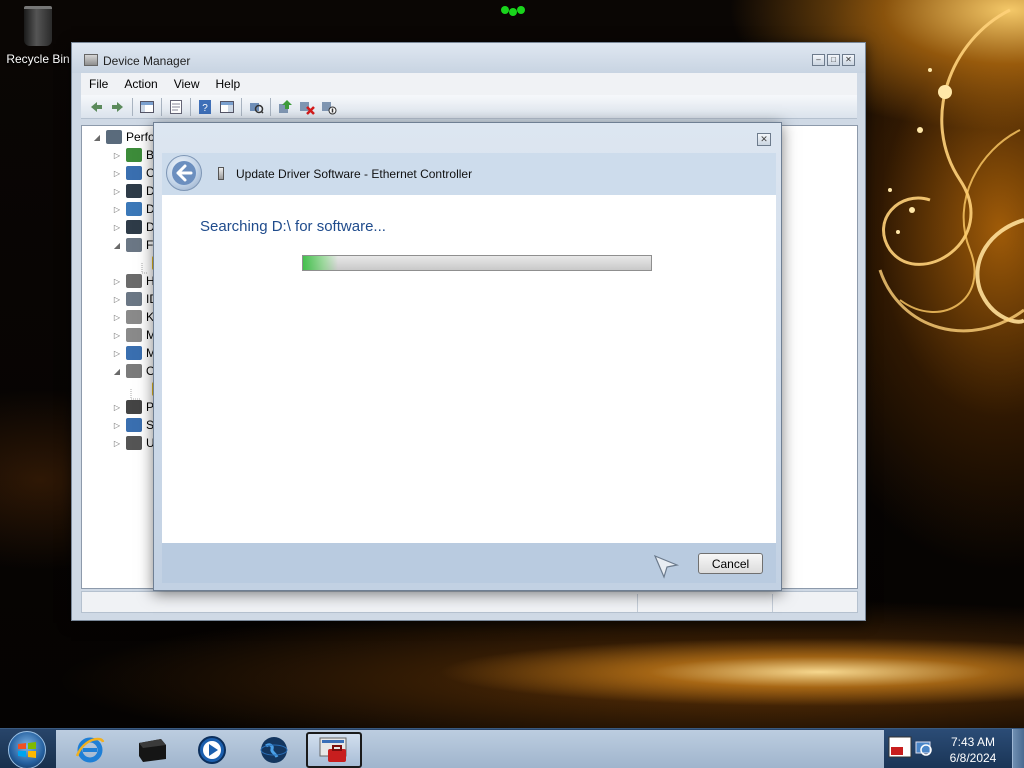 Image resolution: width=1024 pixels, height=768 pixels. I want to click on media-player-icon, so click(212, 750).